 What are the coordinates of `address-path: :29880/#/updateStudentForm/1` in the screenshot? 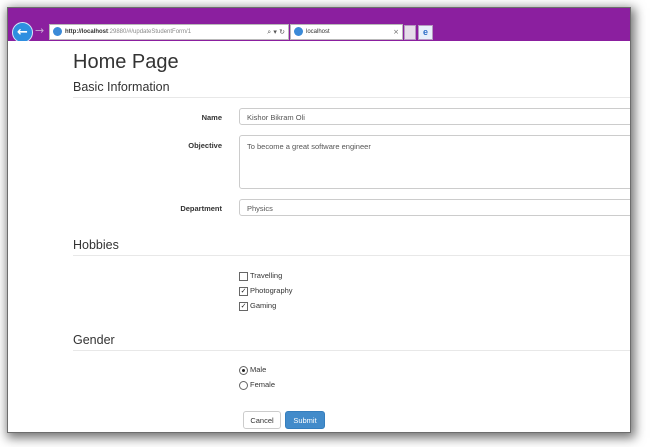 It's located at (150, 32).